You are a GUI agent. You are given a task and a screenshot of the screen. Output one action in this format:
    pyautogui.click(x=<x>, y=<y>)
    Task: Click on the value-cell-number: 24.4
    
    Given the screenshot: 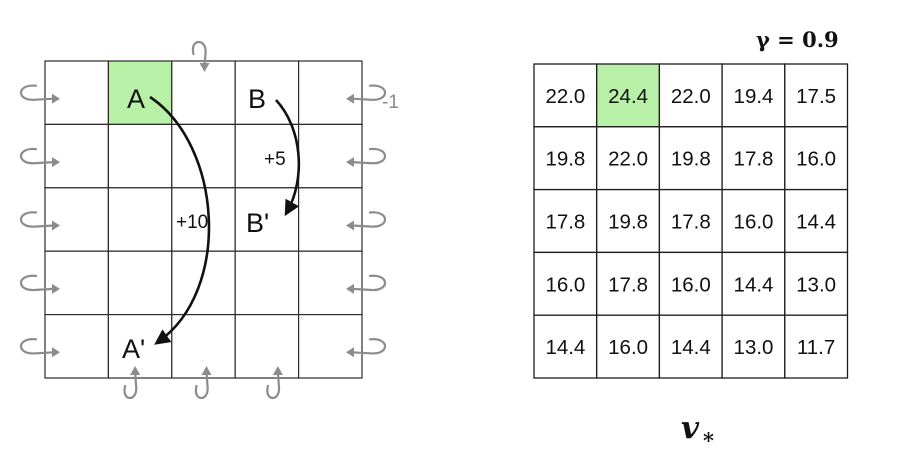 What is the action you would take?
    pyautogui.click(x=628, y=96)
    